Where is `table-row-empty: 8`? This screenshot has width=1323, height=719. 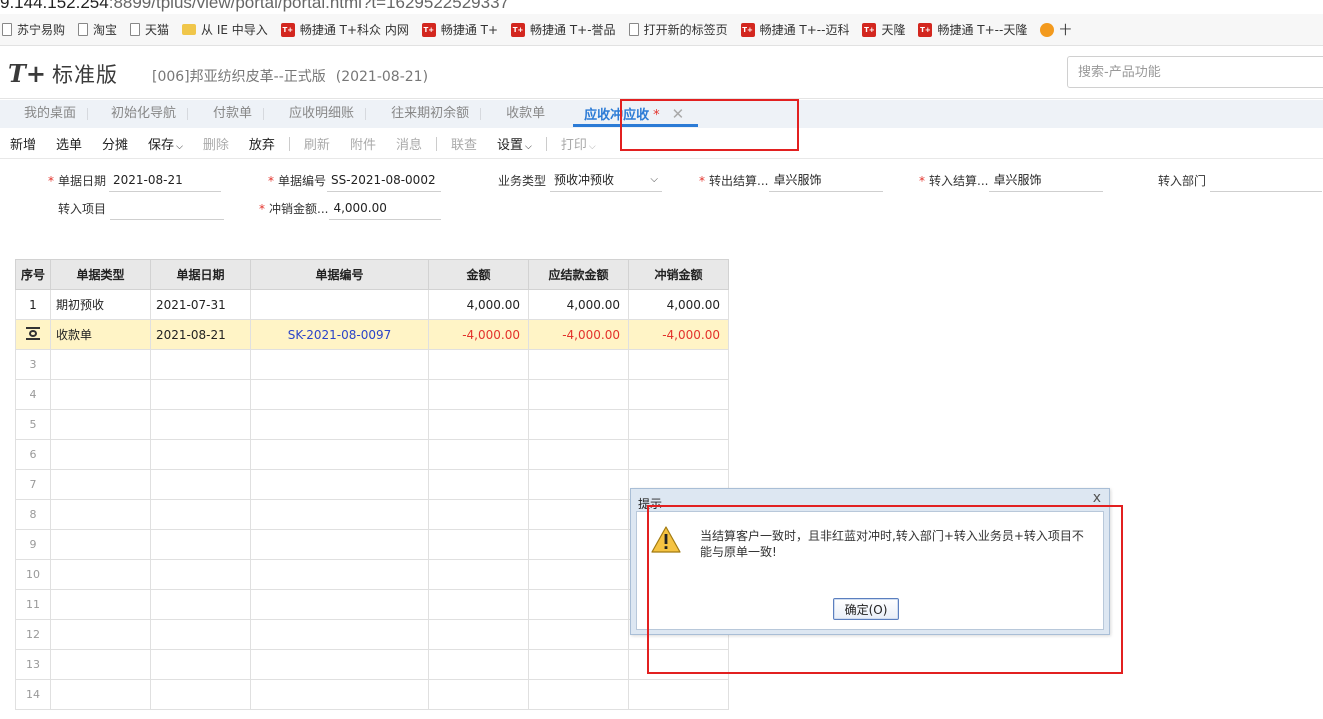
table-row-empty: 8 is located at coordinates (372, 514).